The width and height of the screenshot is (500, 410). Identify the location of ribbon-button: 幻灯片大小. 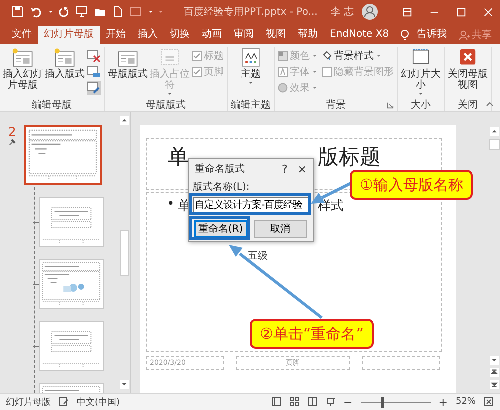
(421, 72).